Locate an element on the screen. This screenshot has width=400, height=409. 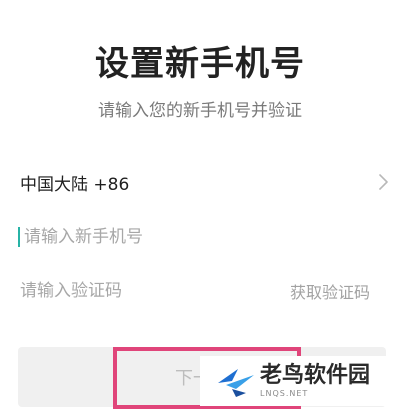
watermark-title: 老鸟软件园 is located at coordinates (315, 375).